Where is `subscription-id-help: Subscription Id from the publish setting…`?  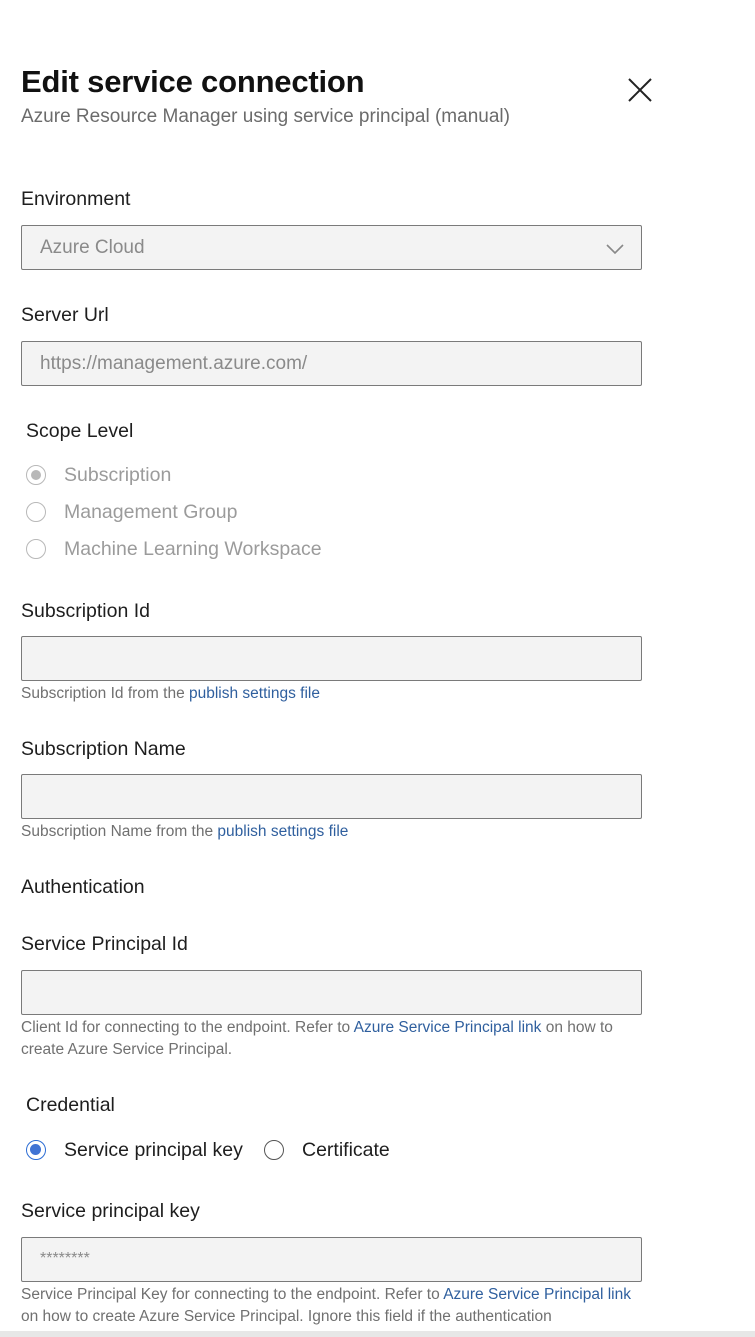
subscription-id-help: Subscription Id from the publish setting… is located at coordinates (333, 694).